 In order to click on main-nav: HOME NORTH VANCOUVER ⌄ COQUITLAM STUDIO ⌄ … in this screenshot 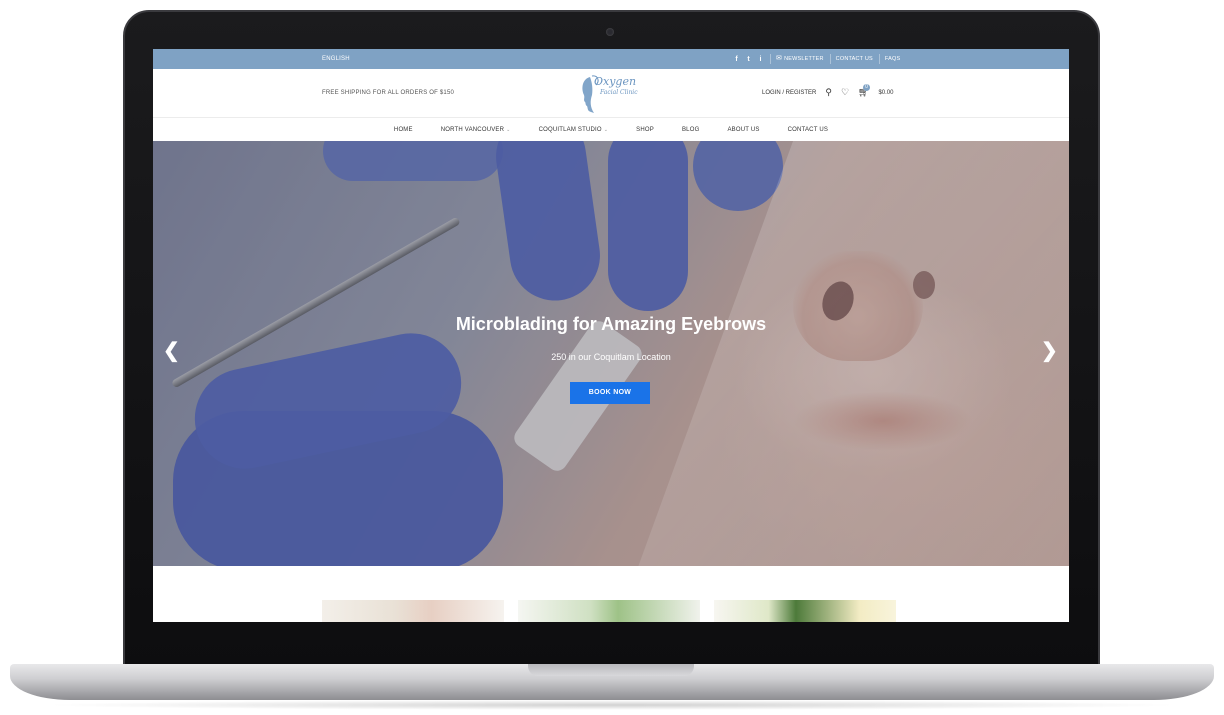, I will do `click(611, 129)`.